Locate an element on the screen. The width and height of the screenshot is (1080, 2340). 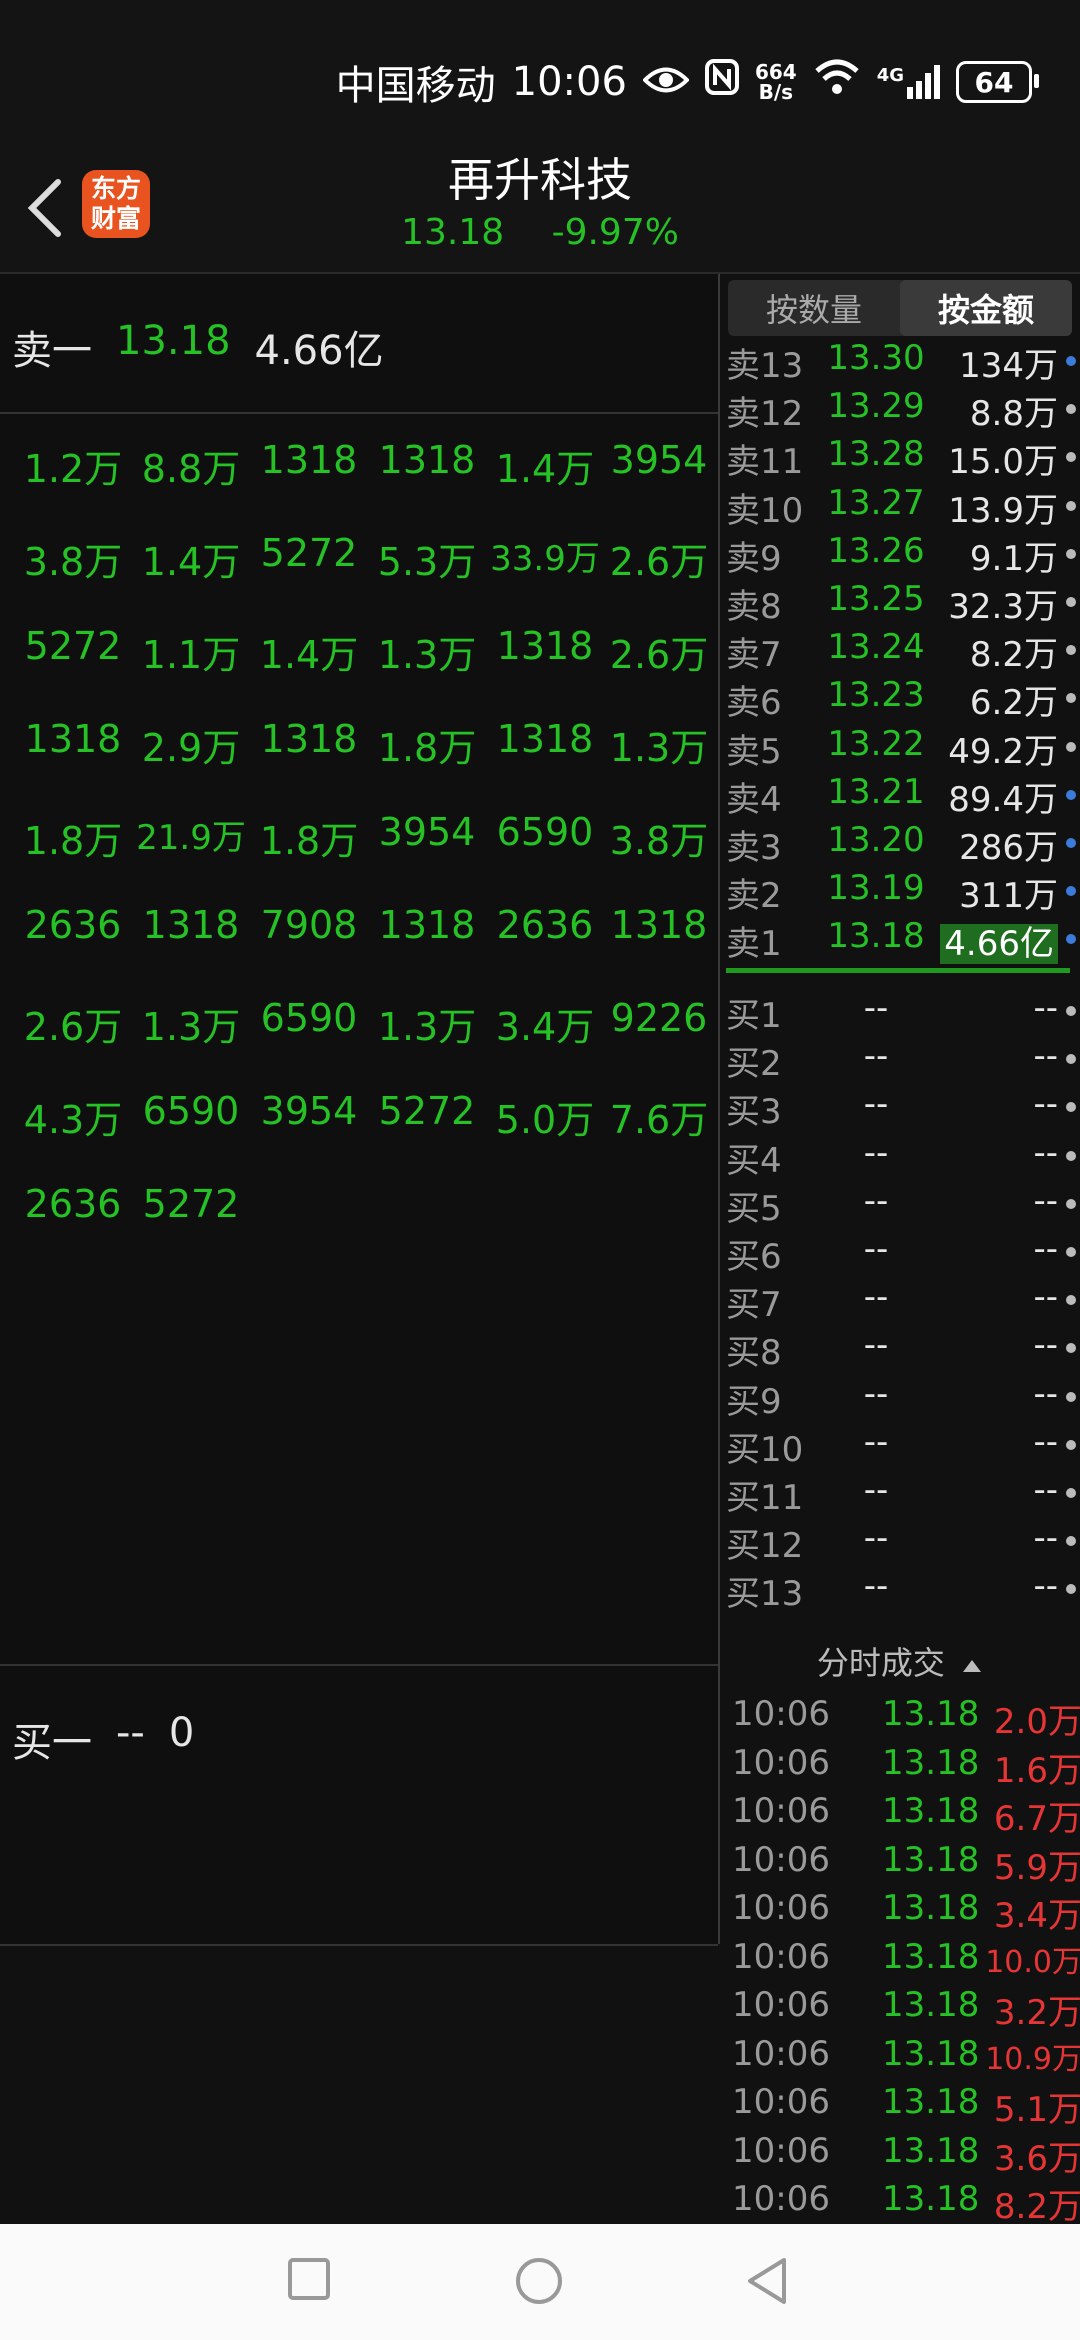
buy1-price: -- is located at coordinates (130, 1733).